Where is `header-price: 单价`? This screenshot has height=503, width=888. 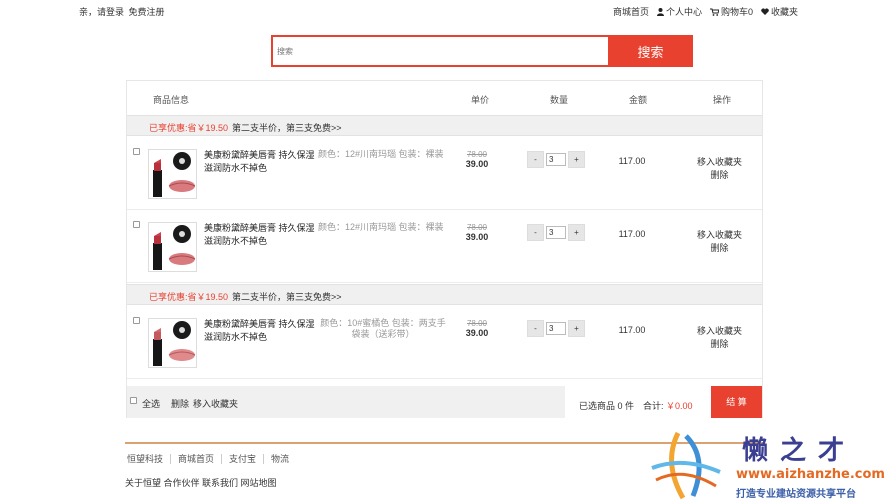 header-price: 单价 is located at coordinates (480, 100).